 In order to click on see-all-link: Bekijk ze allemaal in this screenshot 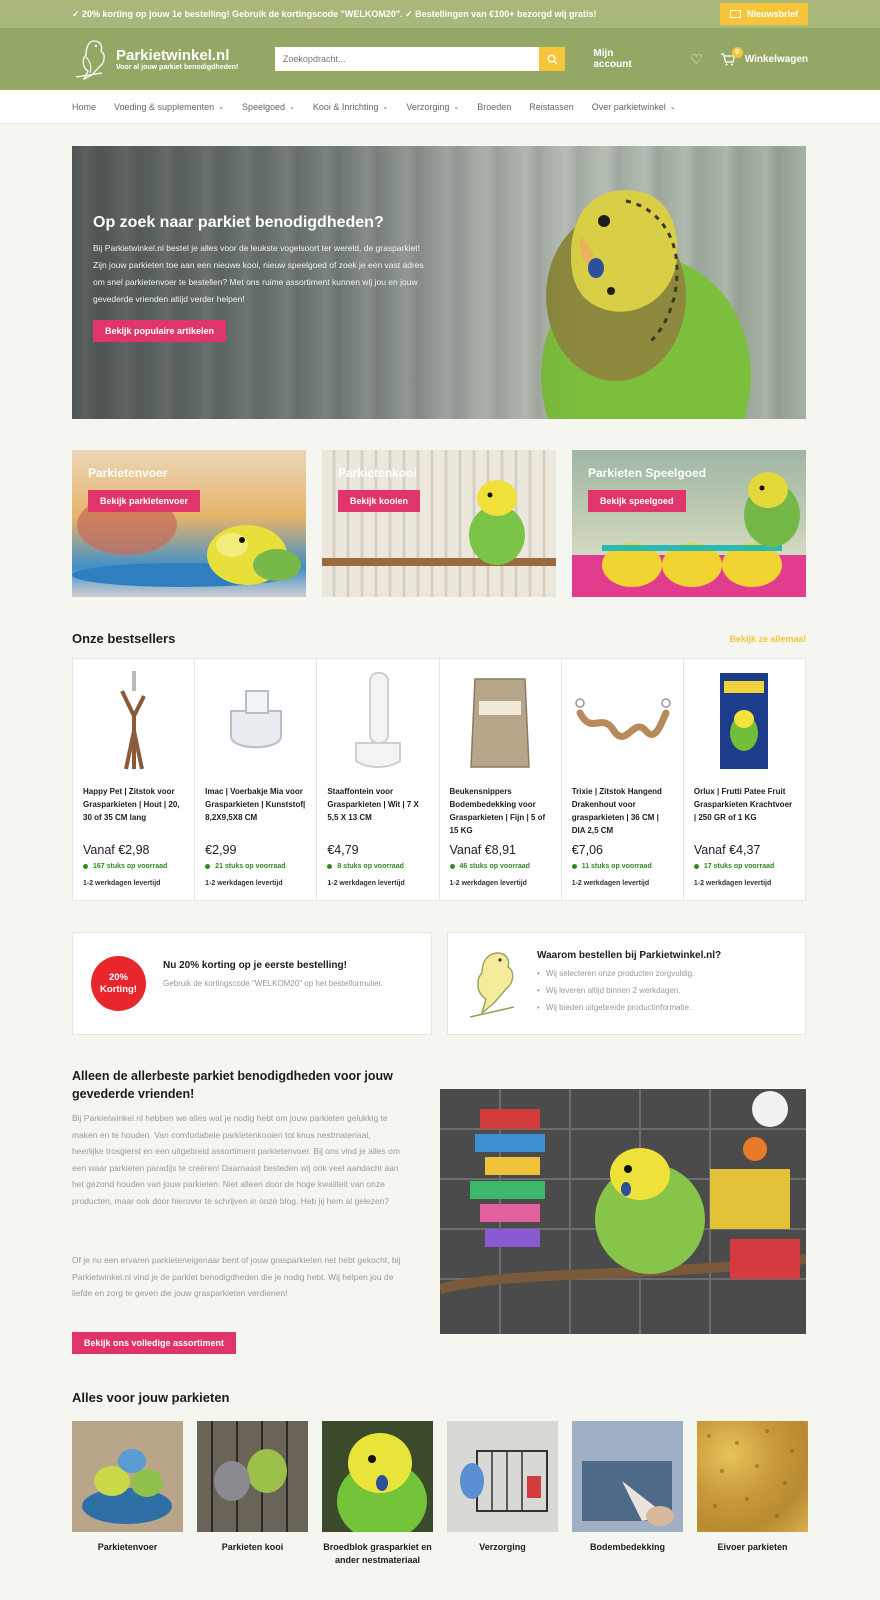, I will do `click(767, 639)`.